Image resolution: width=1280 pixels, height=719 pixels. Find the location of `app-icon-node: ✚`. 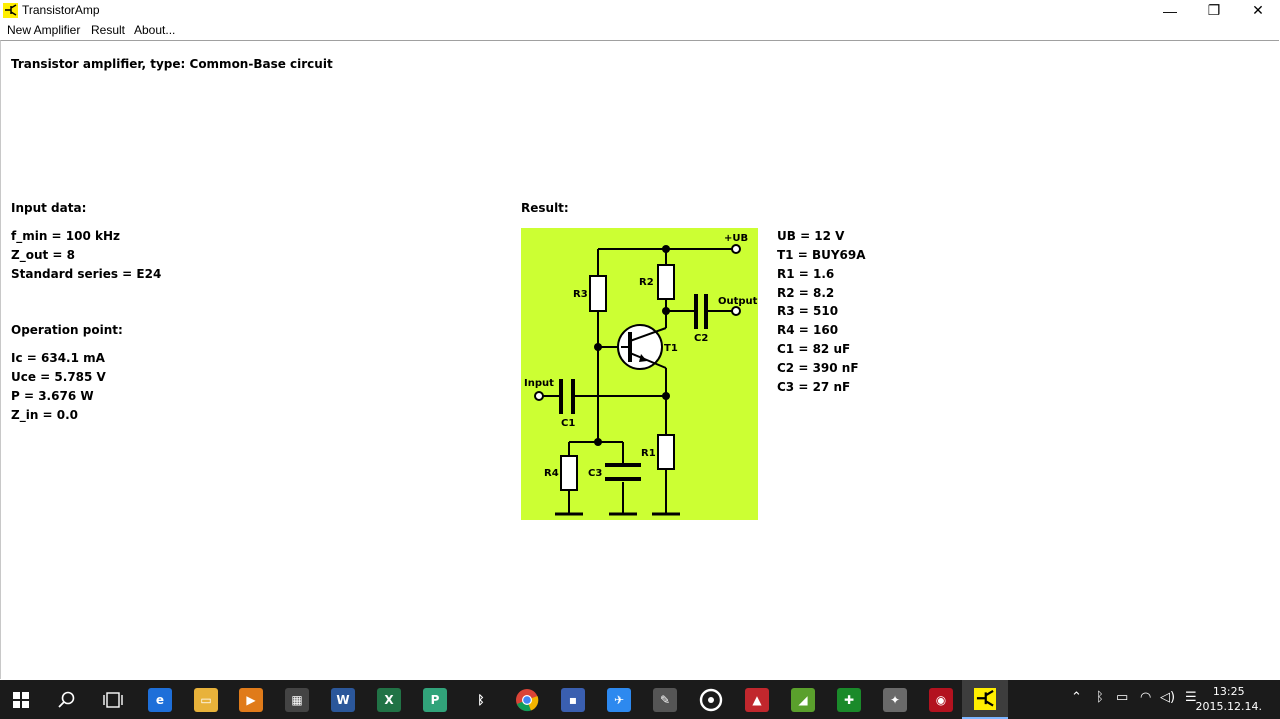

app-icon-node: ✚ is located at coordinates (849, 700).